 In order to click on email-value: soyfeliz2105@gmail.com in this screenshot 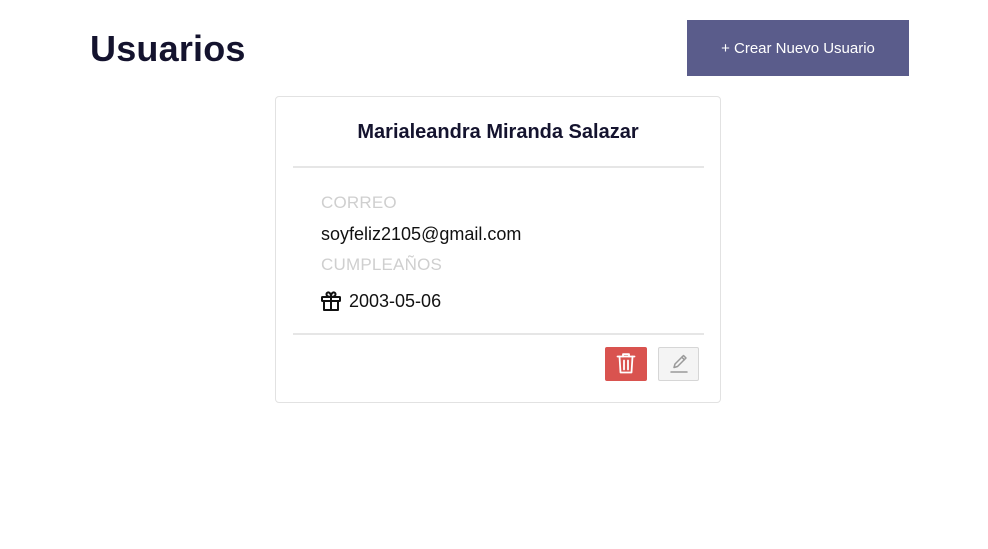, I will do `click(421, 234)`.